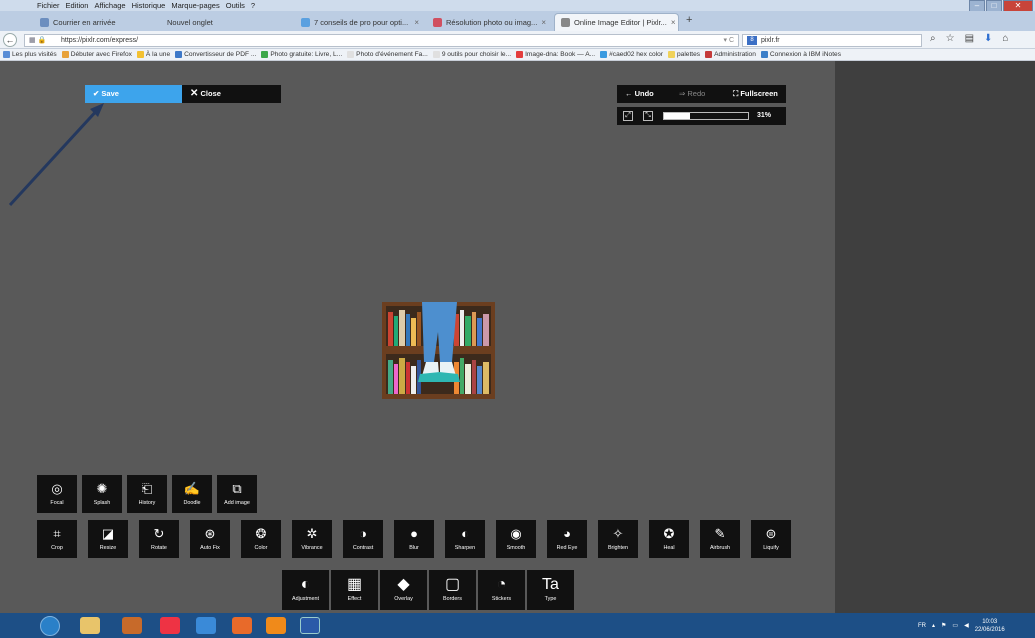  What do you see at coordinates (800, 54) in the screenshot?
I see `bookmark-item: Connexion à IBM iNotes` at bounding box center [800, 54].